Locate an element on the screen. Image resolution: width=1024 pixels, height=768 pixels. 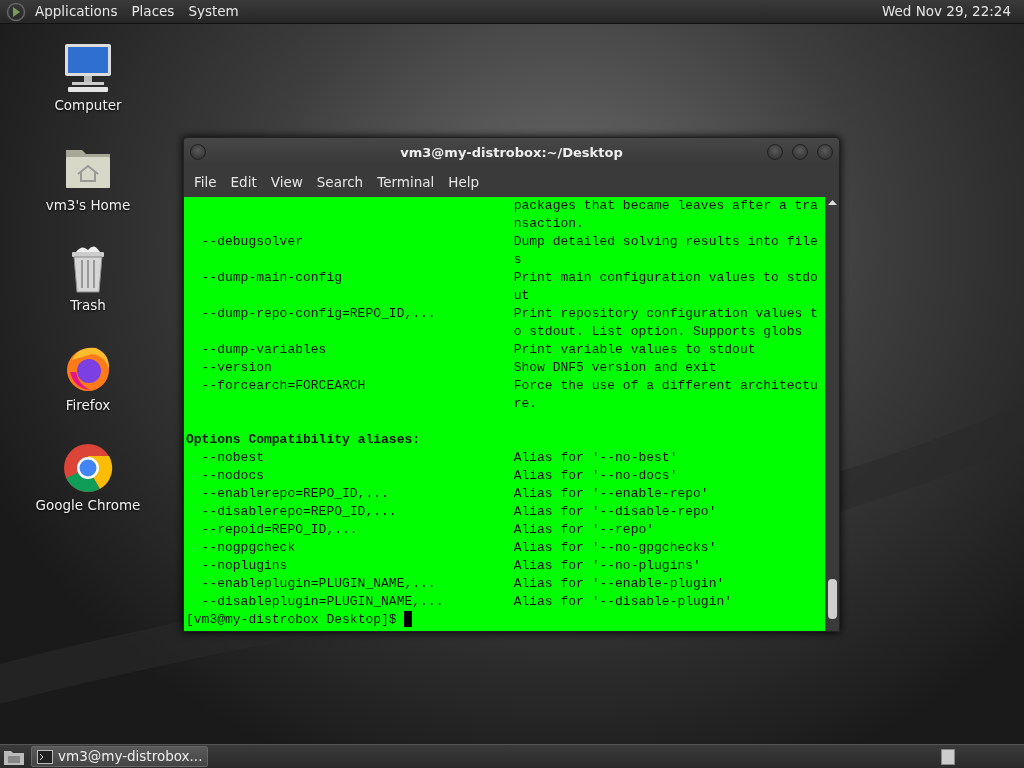
option-description: Dump detailed solving results into file is located at coordinates (665, 242).